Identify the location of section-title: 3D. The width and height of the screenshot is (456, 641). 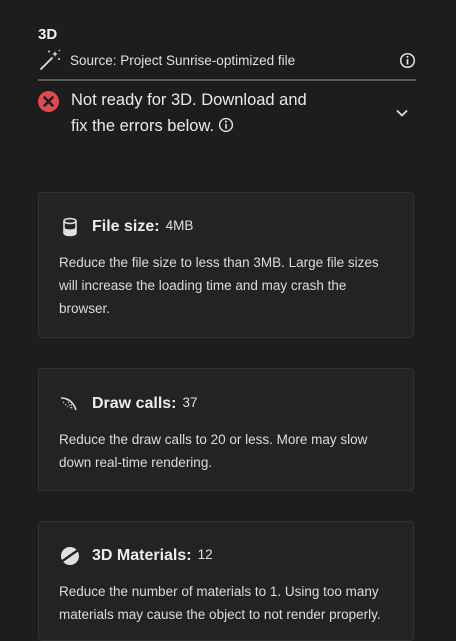
(48, 34).